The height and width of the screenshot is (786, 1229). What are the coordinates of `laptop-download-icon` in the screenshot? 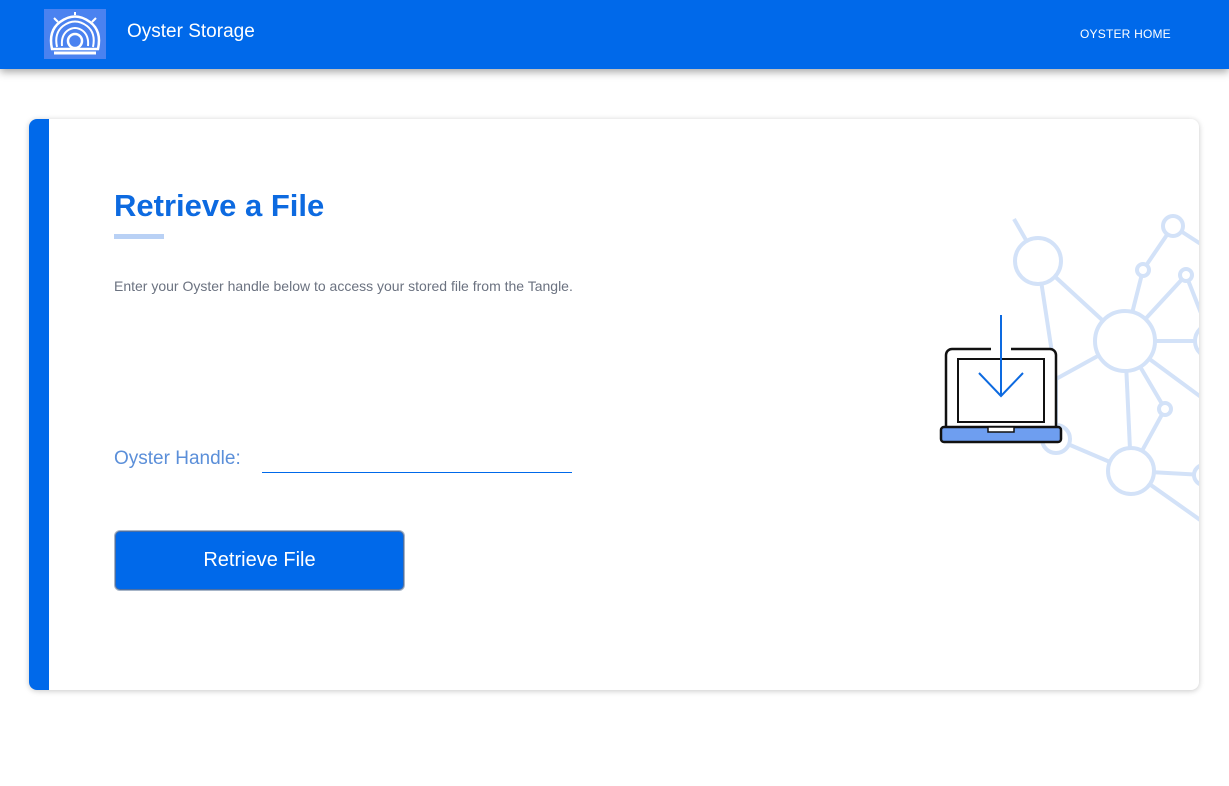 It's located at (1001, 379).